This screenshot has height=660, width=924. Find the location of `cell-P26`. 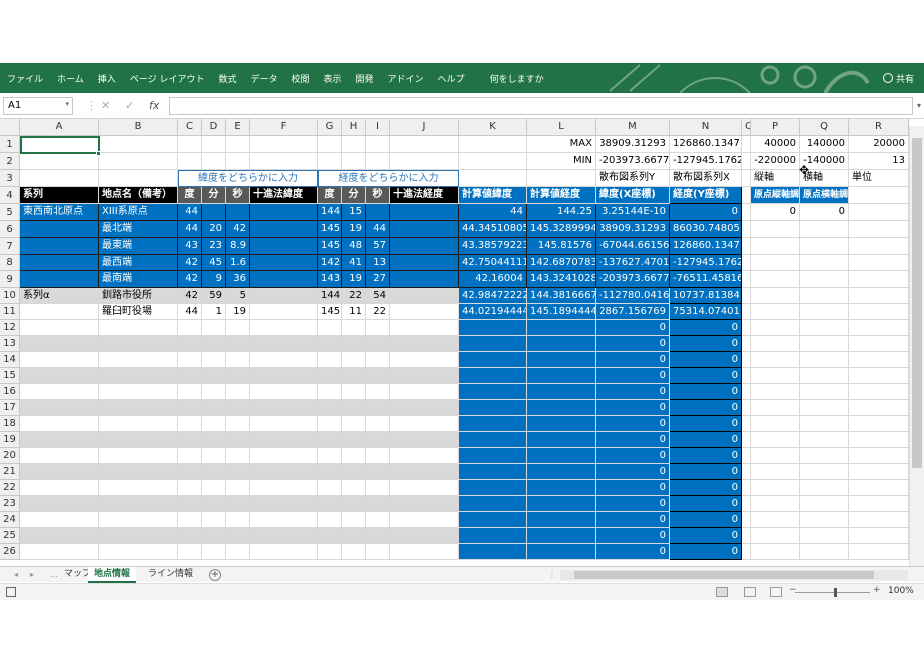

cell-P26 is located at coordinates (775, 552).